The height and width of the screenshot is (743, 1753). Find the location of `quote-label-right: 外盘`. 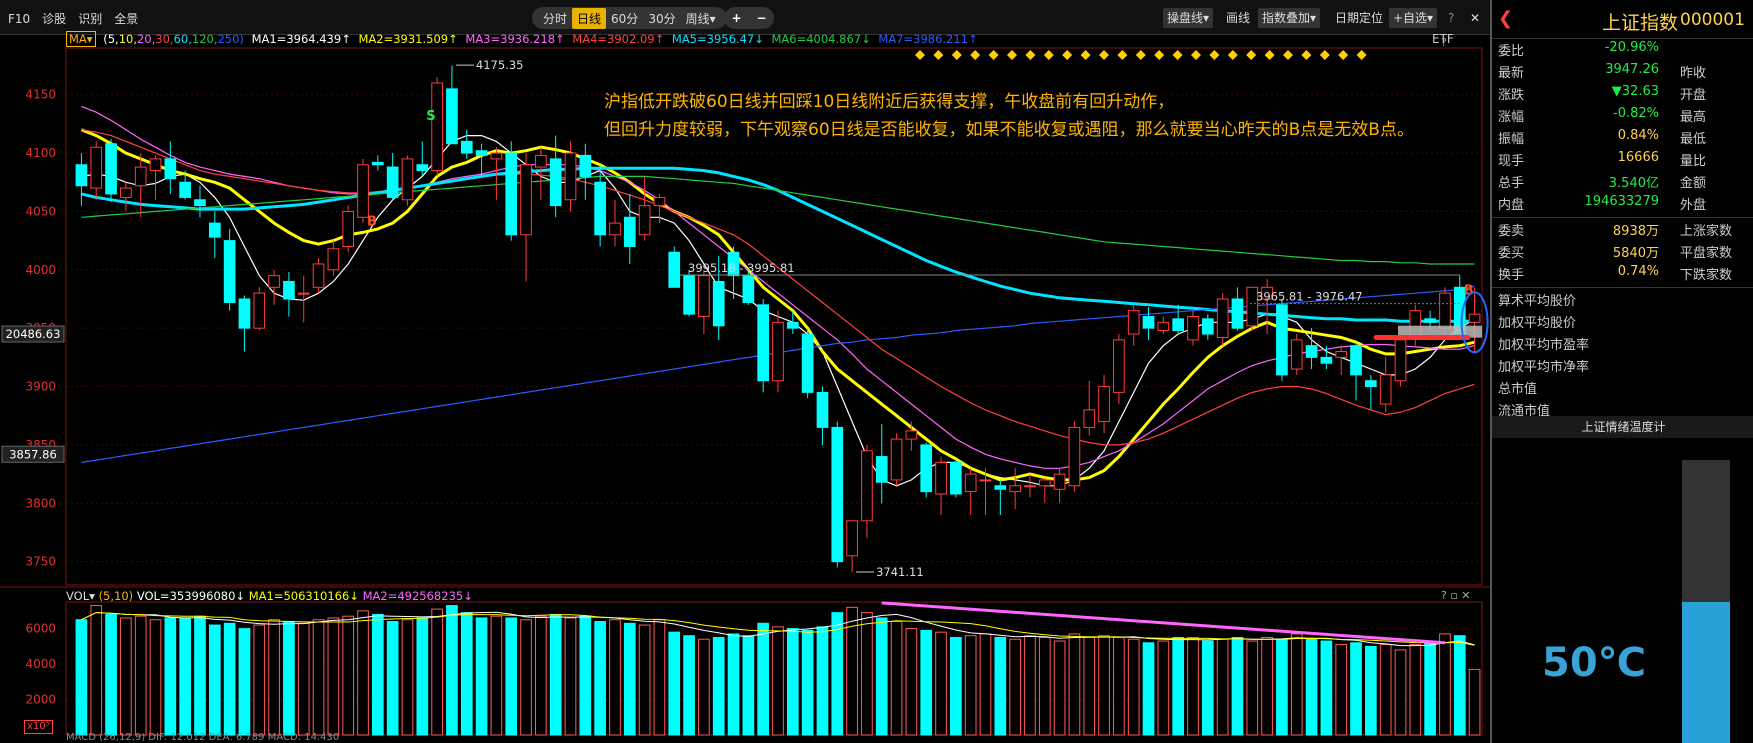

quote-label-right: 外盘 is located at coordinates (1693, 205).